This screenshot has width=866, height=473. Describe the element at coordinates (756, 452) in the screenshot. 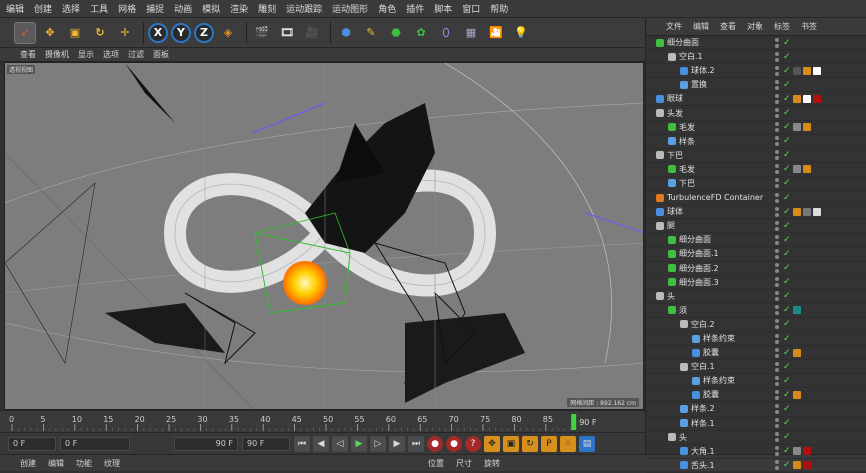

I see `object-row: 大角.1 ✓` at that location.